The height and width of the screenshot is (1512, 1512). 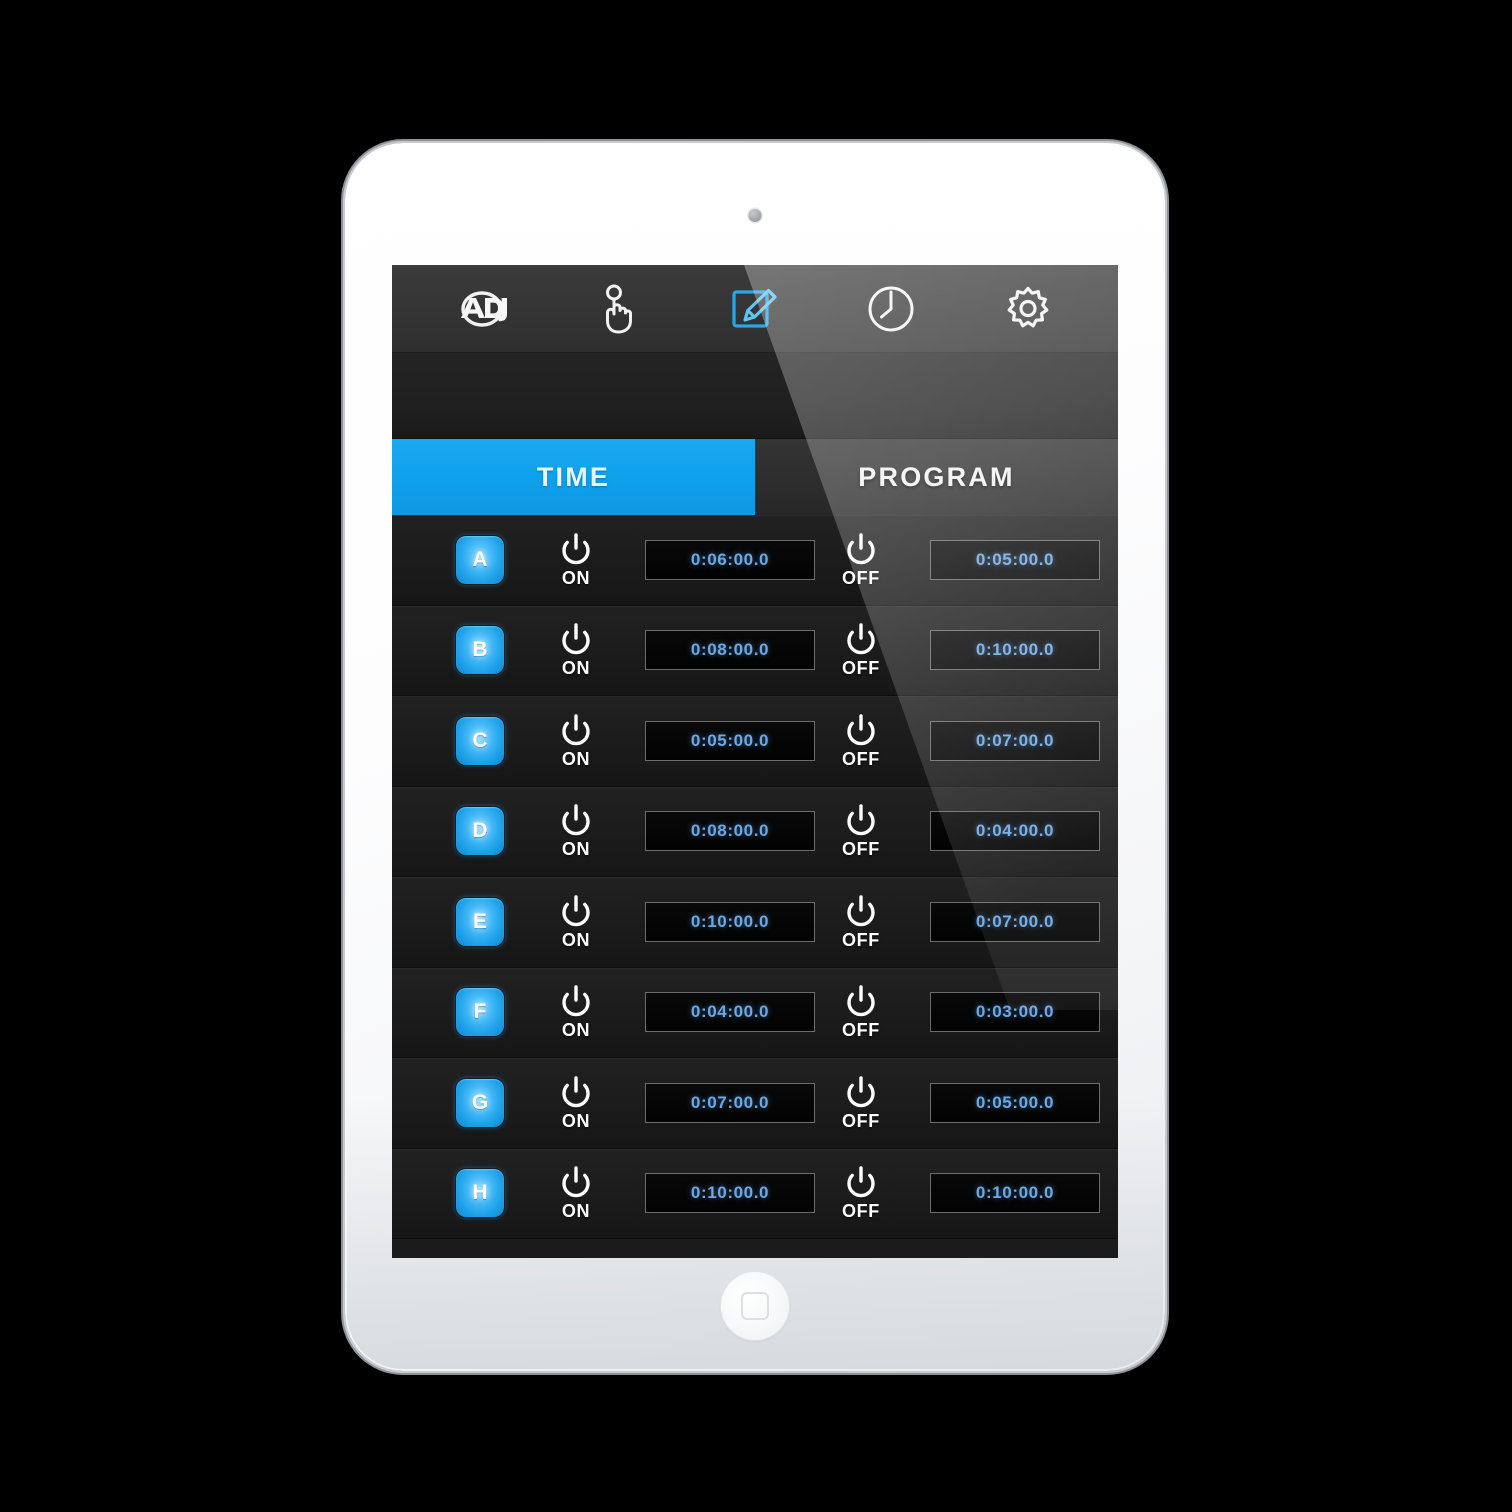 I want to click on table-row: B ON 0:08:00.0 OFF 0:10:00.0, so click(x=755, y=650).